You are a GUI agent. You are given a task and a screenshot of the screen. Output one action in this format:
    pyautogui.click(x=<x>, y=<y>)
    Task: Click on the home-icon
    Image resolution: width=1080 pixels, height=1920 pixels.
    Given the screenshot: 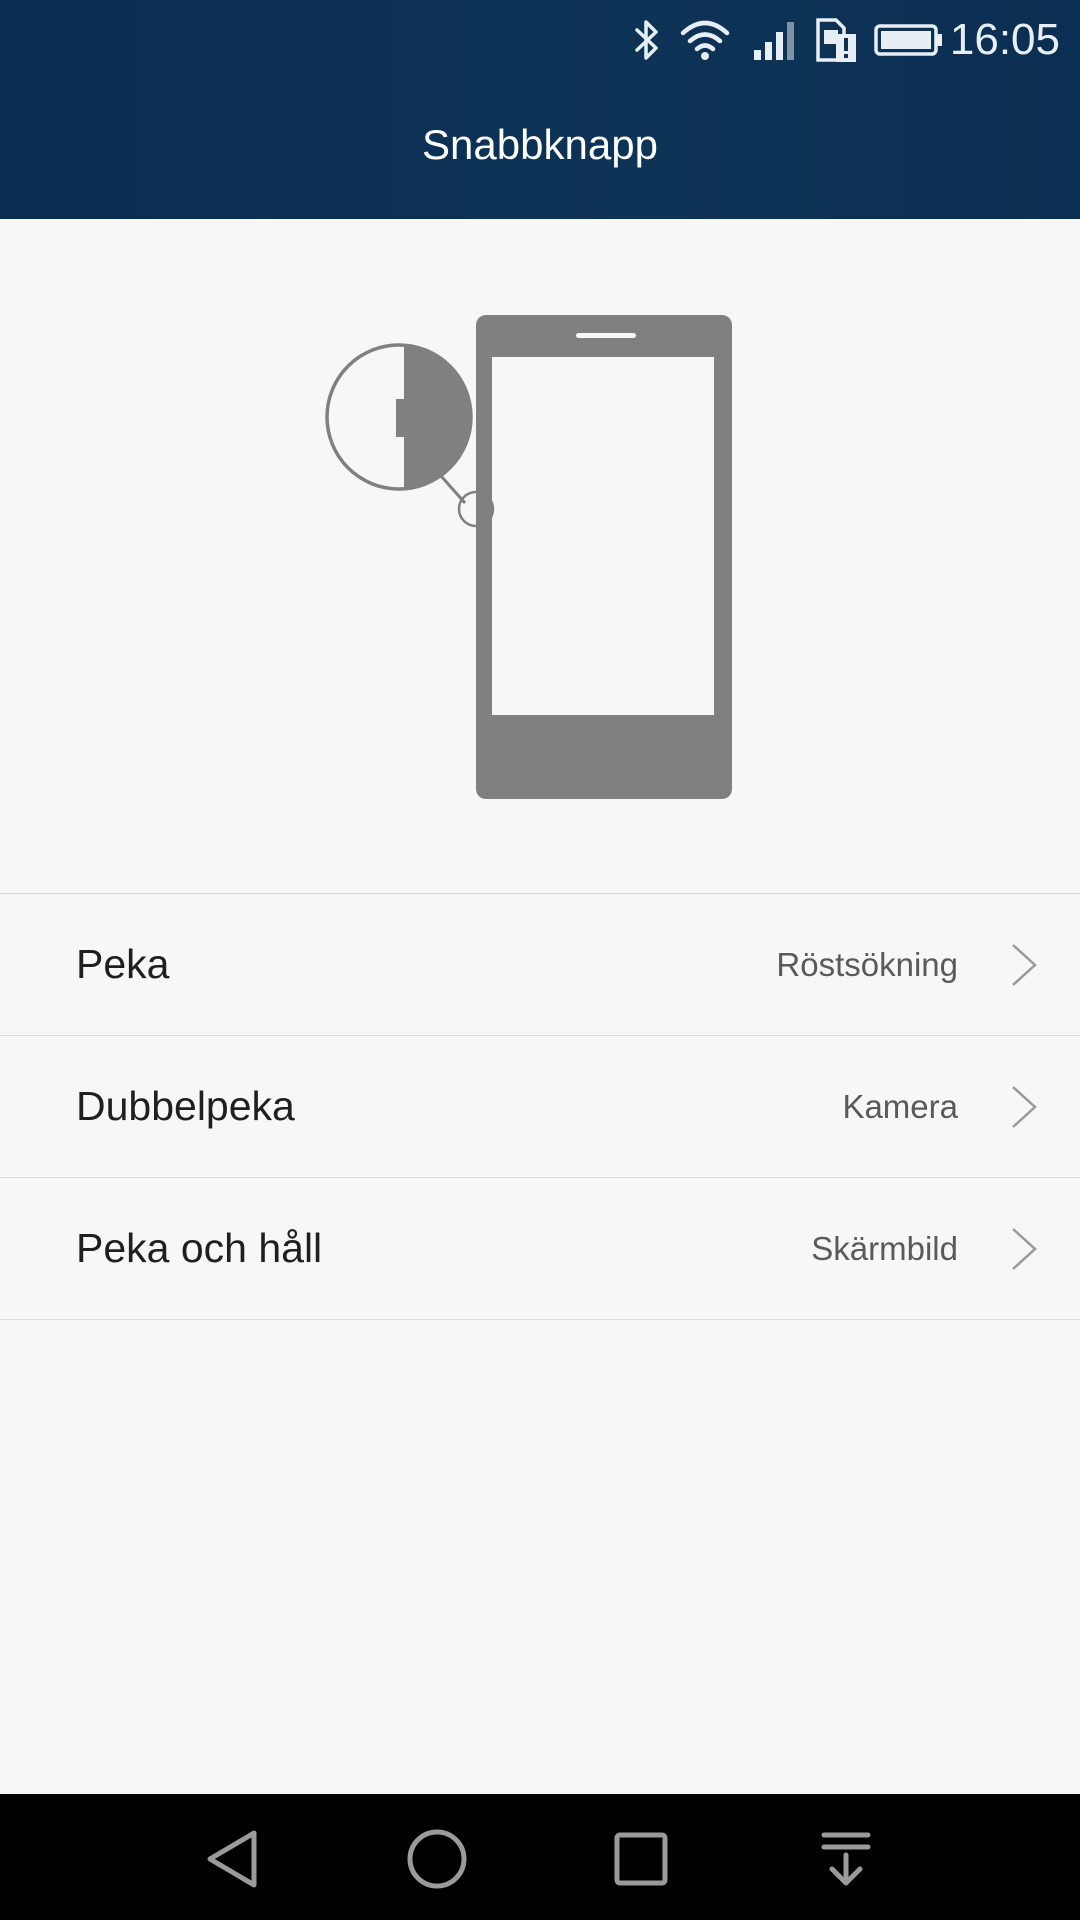 What is the action you would take?
    pyautogui.click(x=437, y=1859)
    